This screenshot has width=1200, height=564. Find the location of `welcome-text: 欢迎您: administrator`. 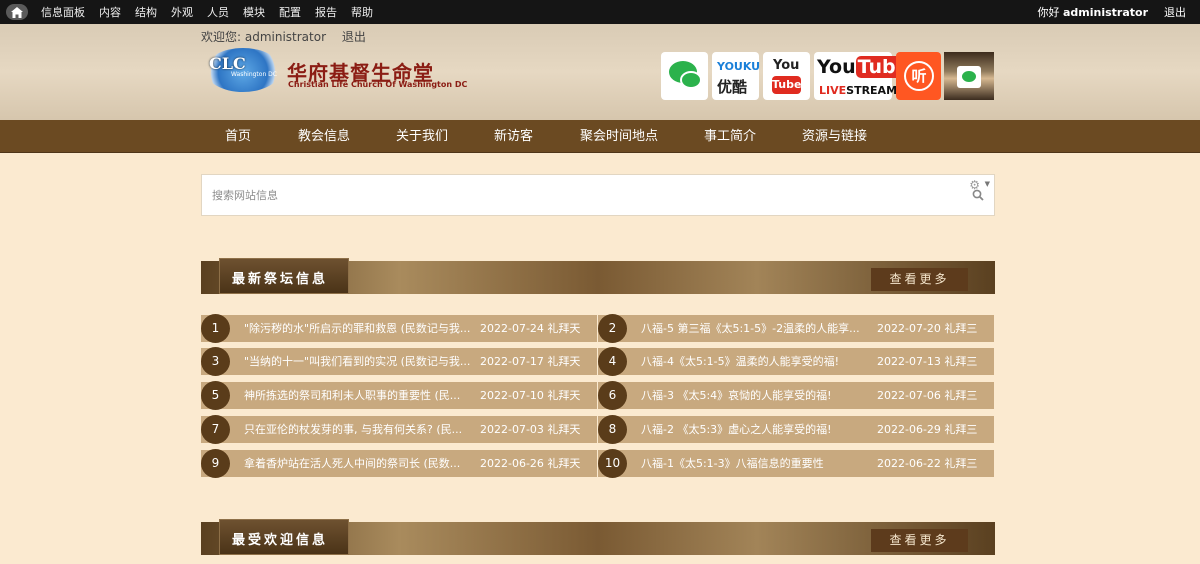

welcome-text: 欢迎您: administrator is located at coordinates (264, 37).